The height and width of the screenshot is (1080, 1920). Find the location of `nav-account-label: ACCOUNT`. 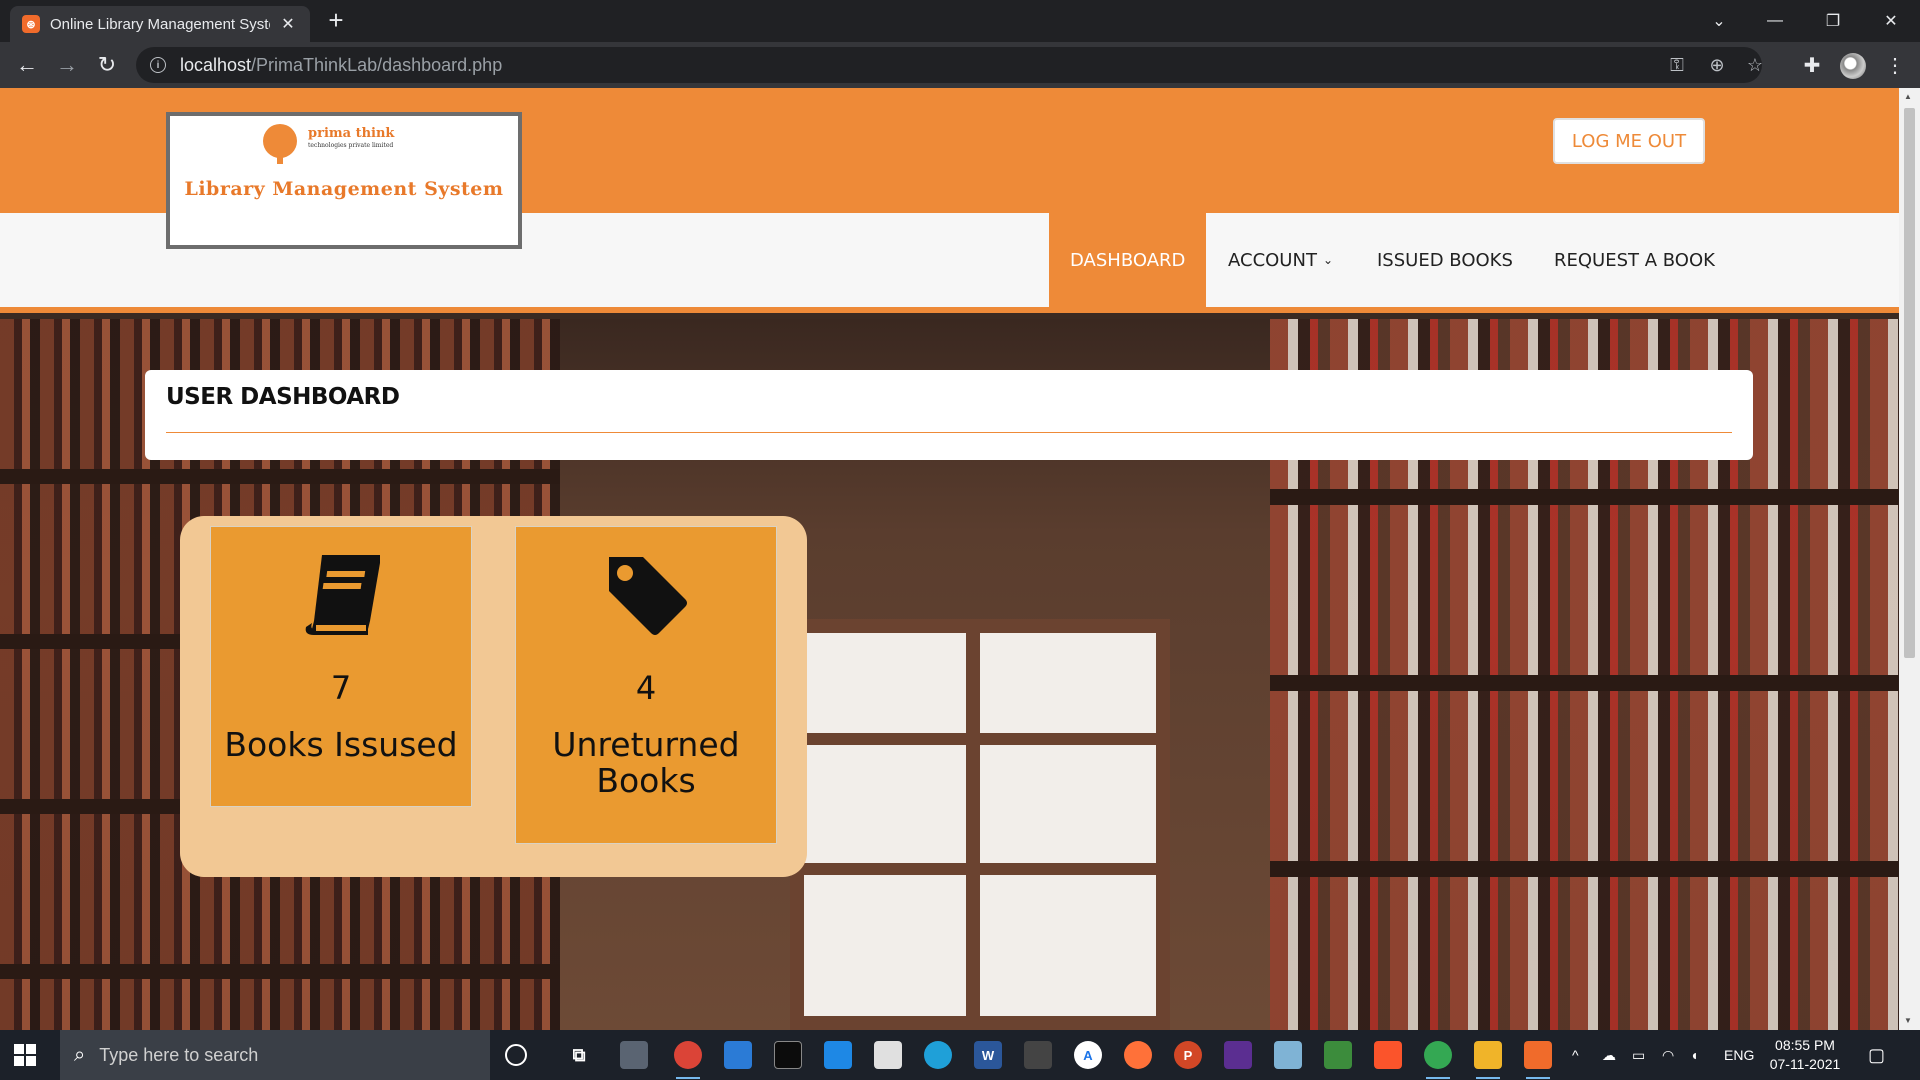

nav-account-label: ACCOUNT is located at coordinates (1272, 260).